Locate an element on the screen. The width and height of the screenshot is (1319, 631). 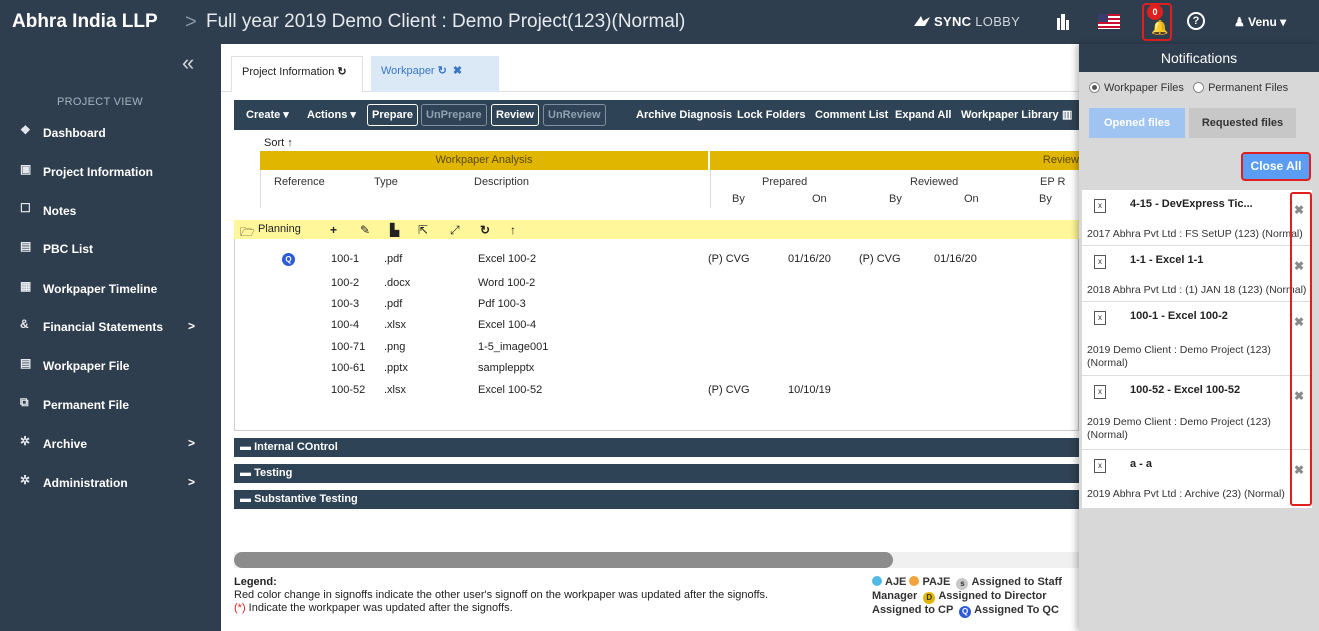
create-menu: Create ▾ is located at coordinates (267, 115).